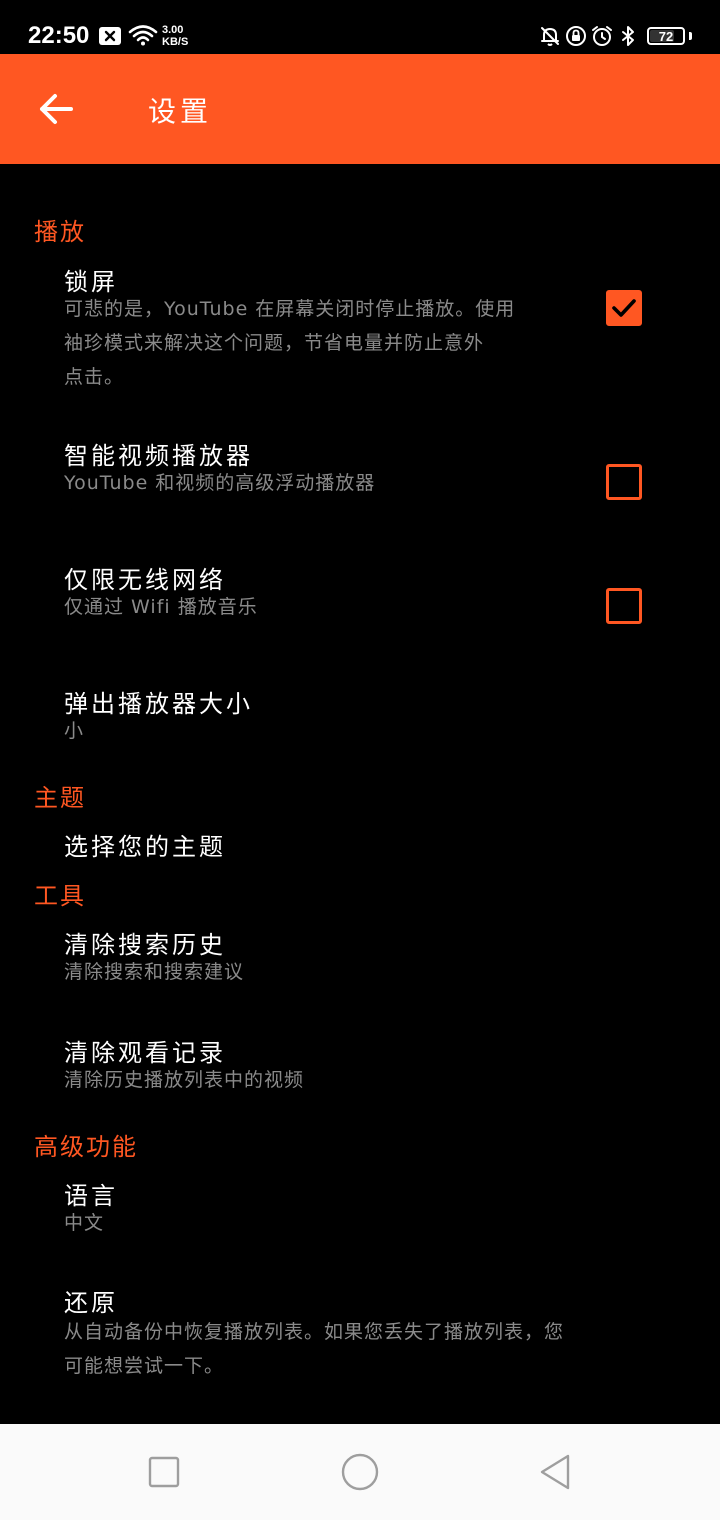  Describe the element at coordinates (602, 36) in the screenshot. I see `alarm-icon` at that location.